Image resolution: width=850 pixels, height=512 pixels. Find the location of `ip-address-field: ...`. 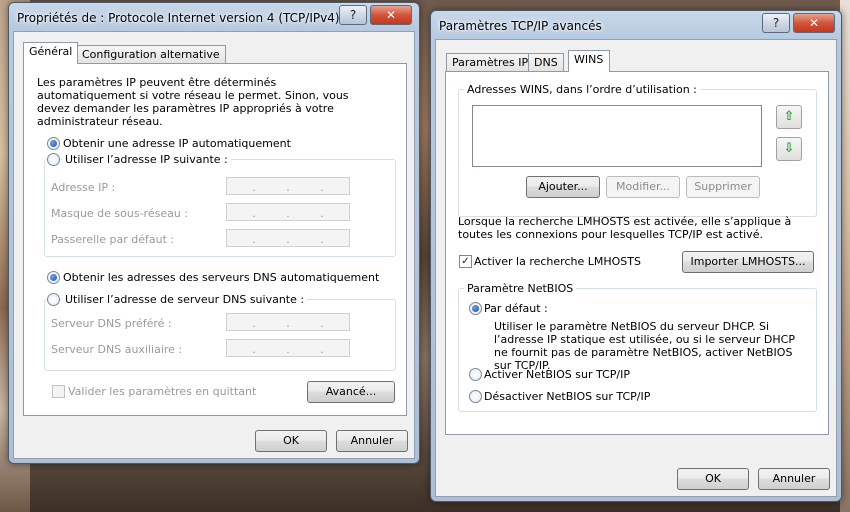

ip-address-field: ... is located at coordinates (288, 186).